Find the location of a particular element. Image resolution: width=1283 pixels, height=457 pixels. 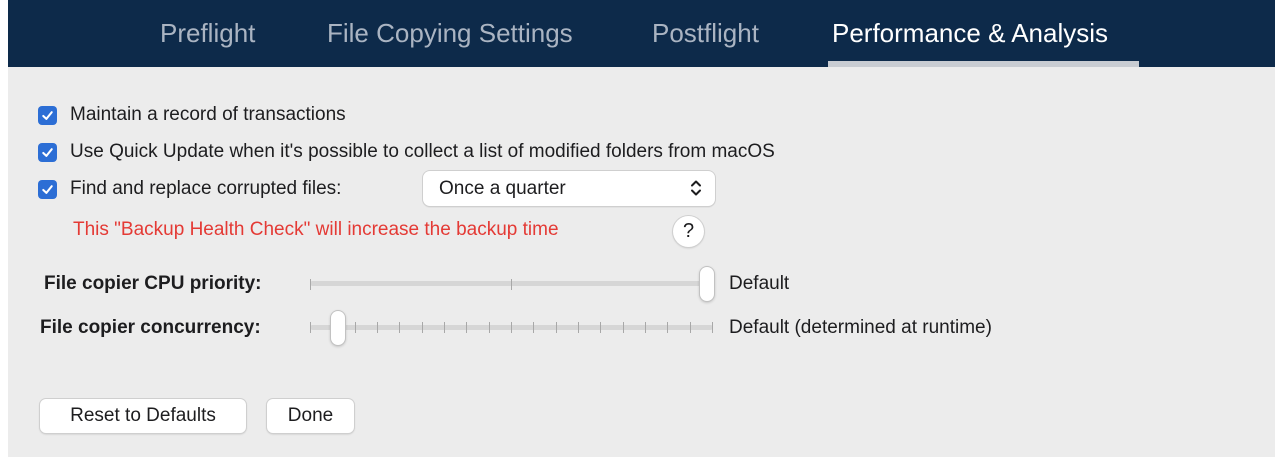

record-transactions-option: Maintain a record of transactions is located at coordinates (192, 115).